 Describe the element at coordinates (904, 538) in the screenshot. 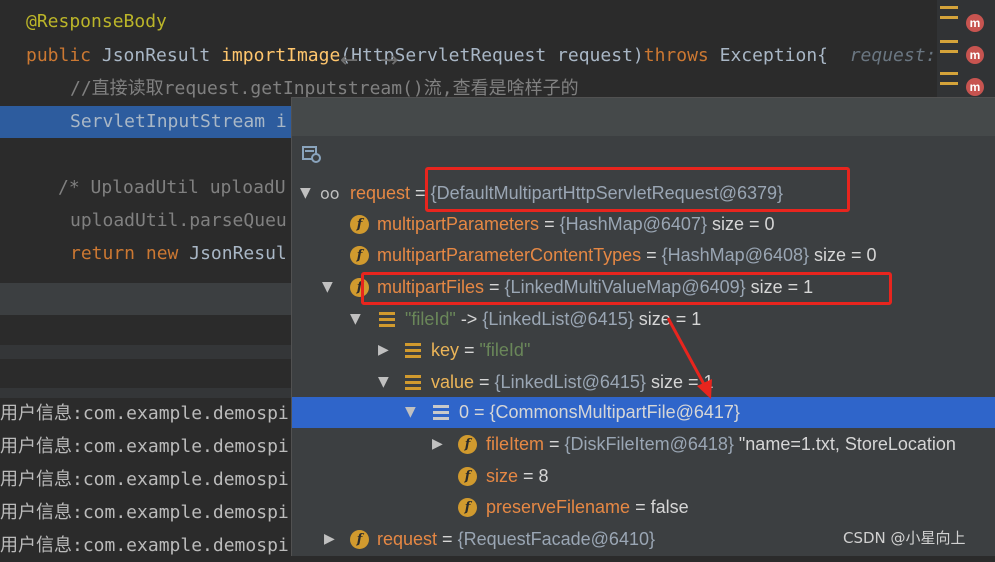

I see `watermark: CSDN @小星向上` at that location.